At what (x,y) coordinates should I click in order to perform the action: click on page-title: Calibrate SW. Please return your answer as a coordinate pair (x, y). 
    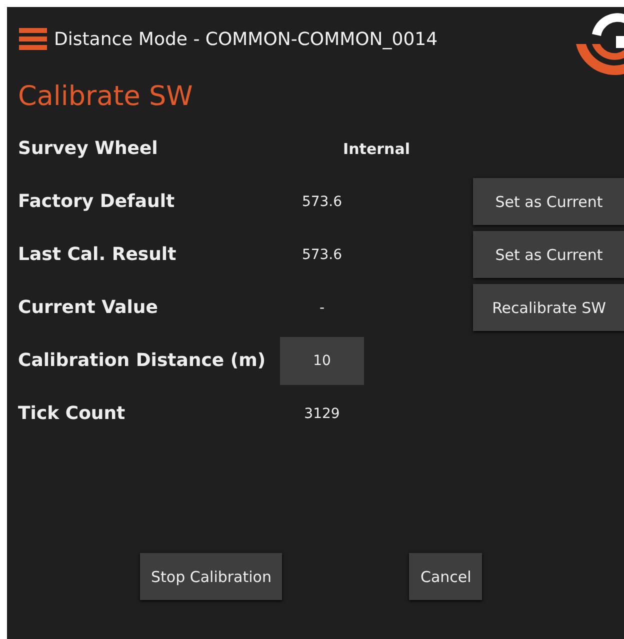
    Looking at the image, I should click on (106, 97).